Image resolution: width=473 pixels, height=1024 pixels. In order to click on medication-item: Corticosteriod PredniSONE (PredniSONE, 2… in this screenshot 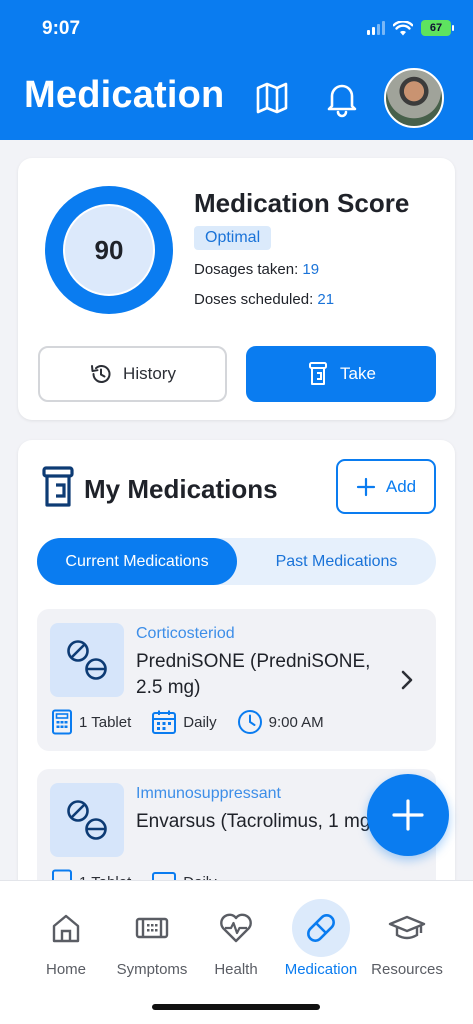, I will do `click(236, 680)`.